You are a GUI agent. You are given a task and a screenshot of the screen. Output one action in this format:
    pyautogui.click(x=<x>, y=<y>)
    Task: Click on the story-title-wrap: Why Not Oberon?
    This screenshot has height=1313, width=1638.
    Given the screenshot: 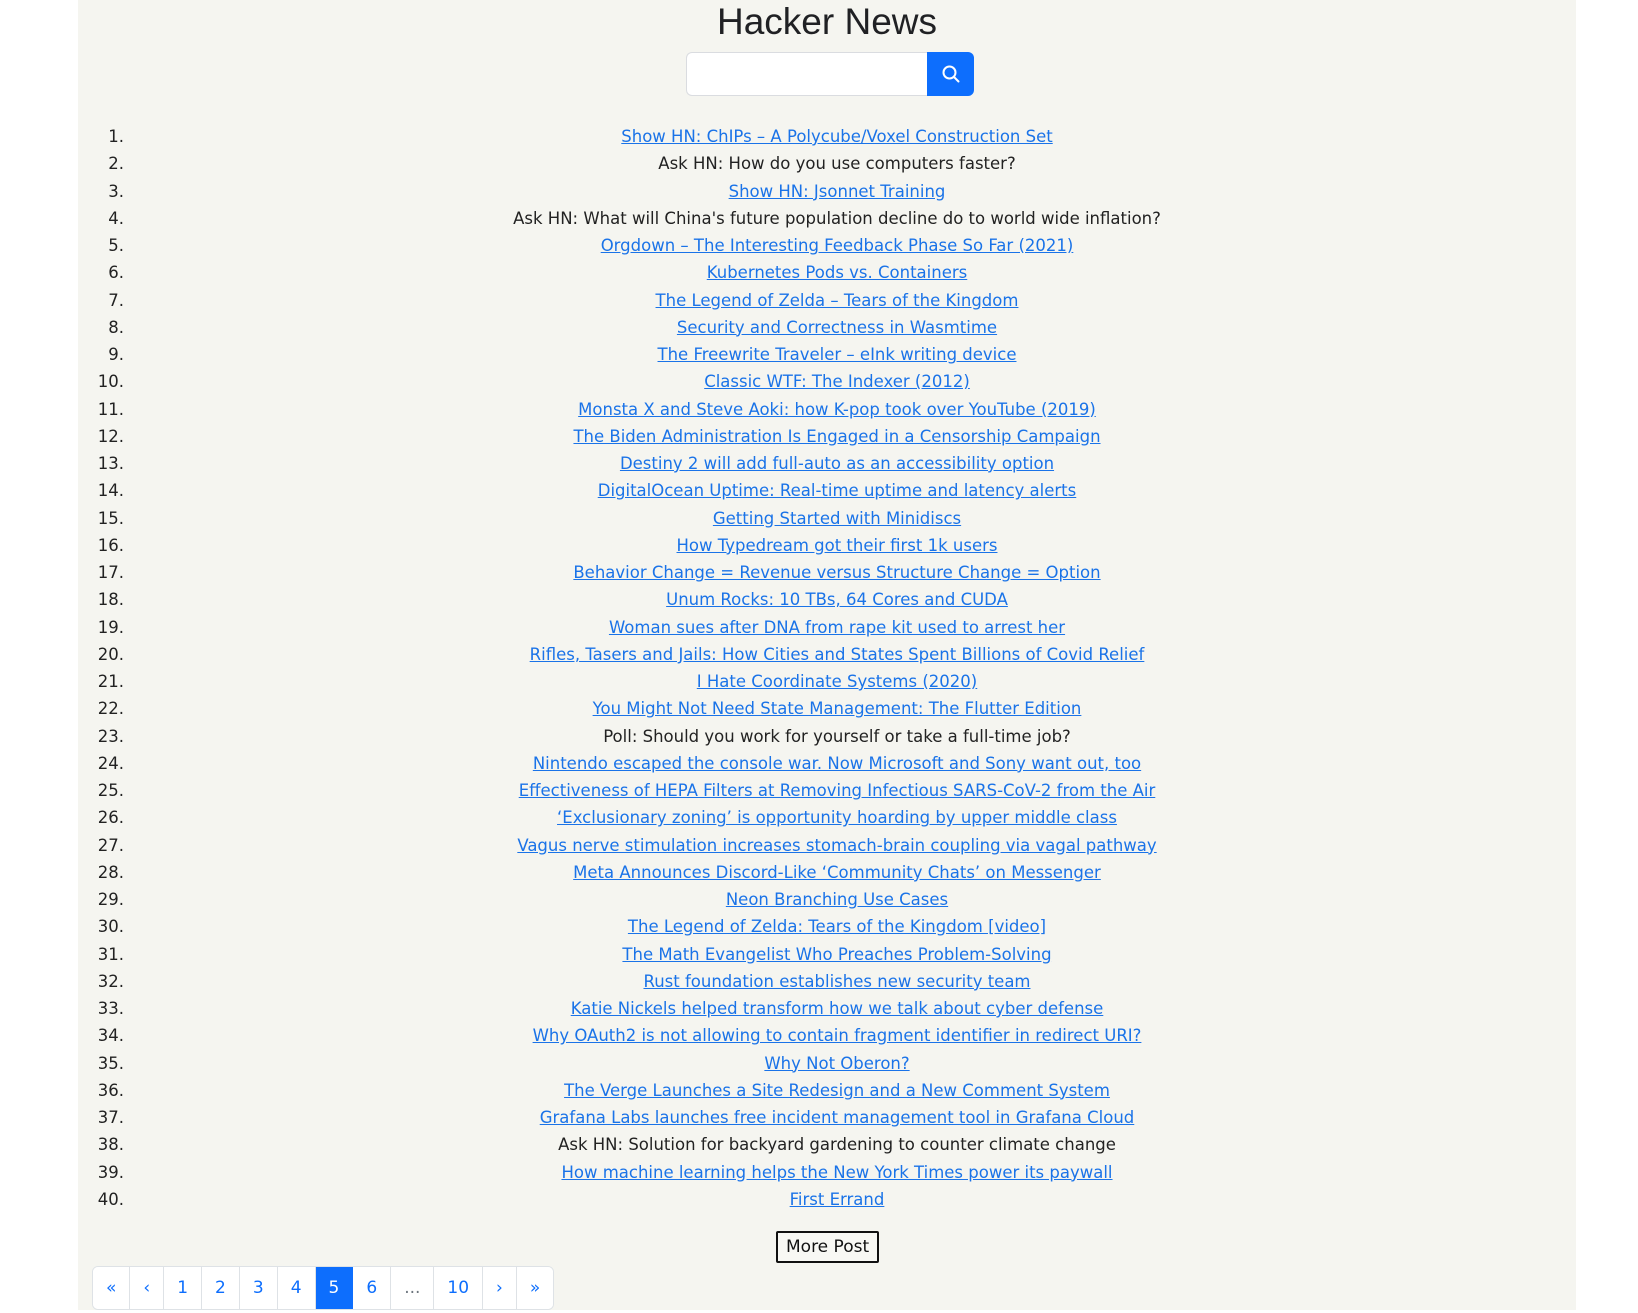 What is the action you would take?
    pyautogui.click(x=837, y=1063)
    